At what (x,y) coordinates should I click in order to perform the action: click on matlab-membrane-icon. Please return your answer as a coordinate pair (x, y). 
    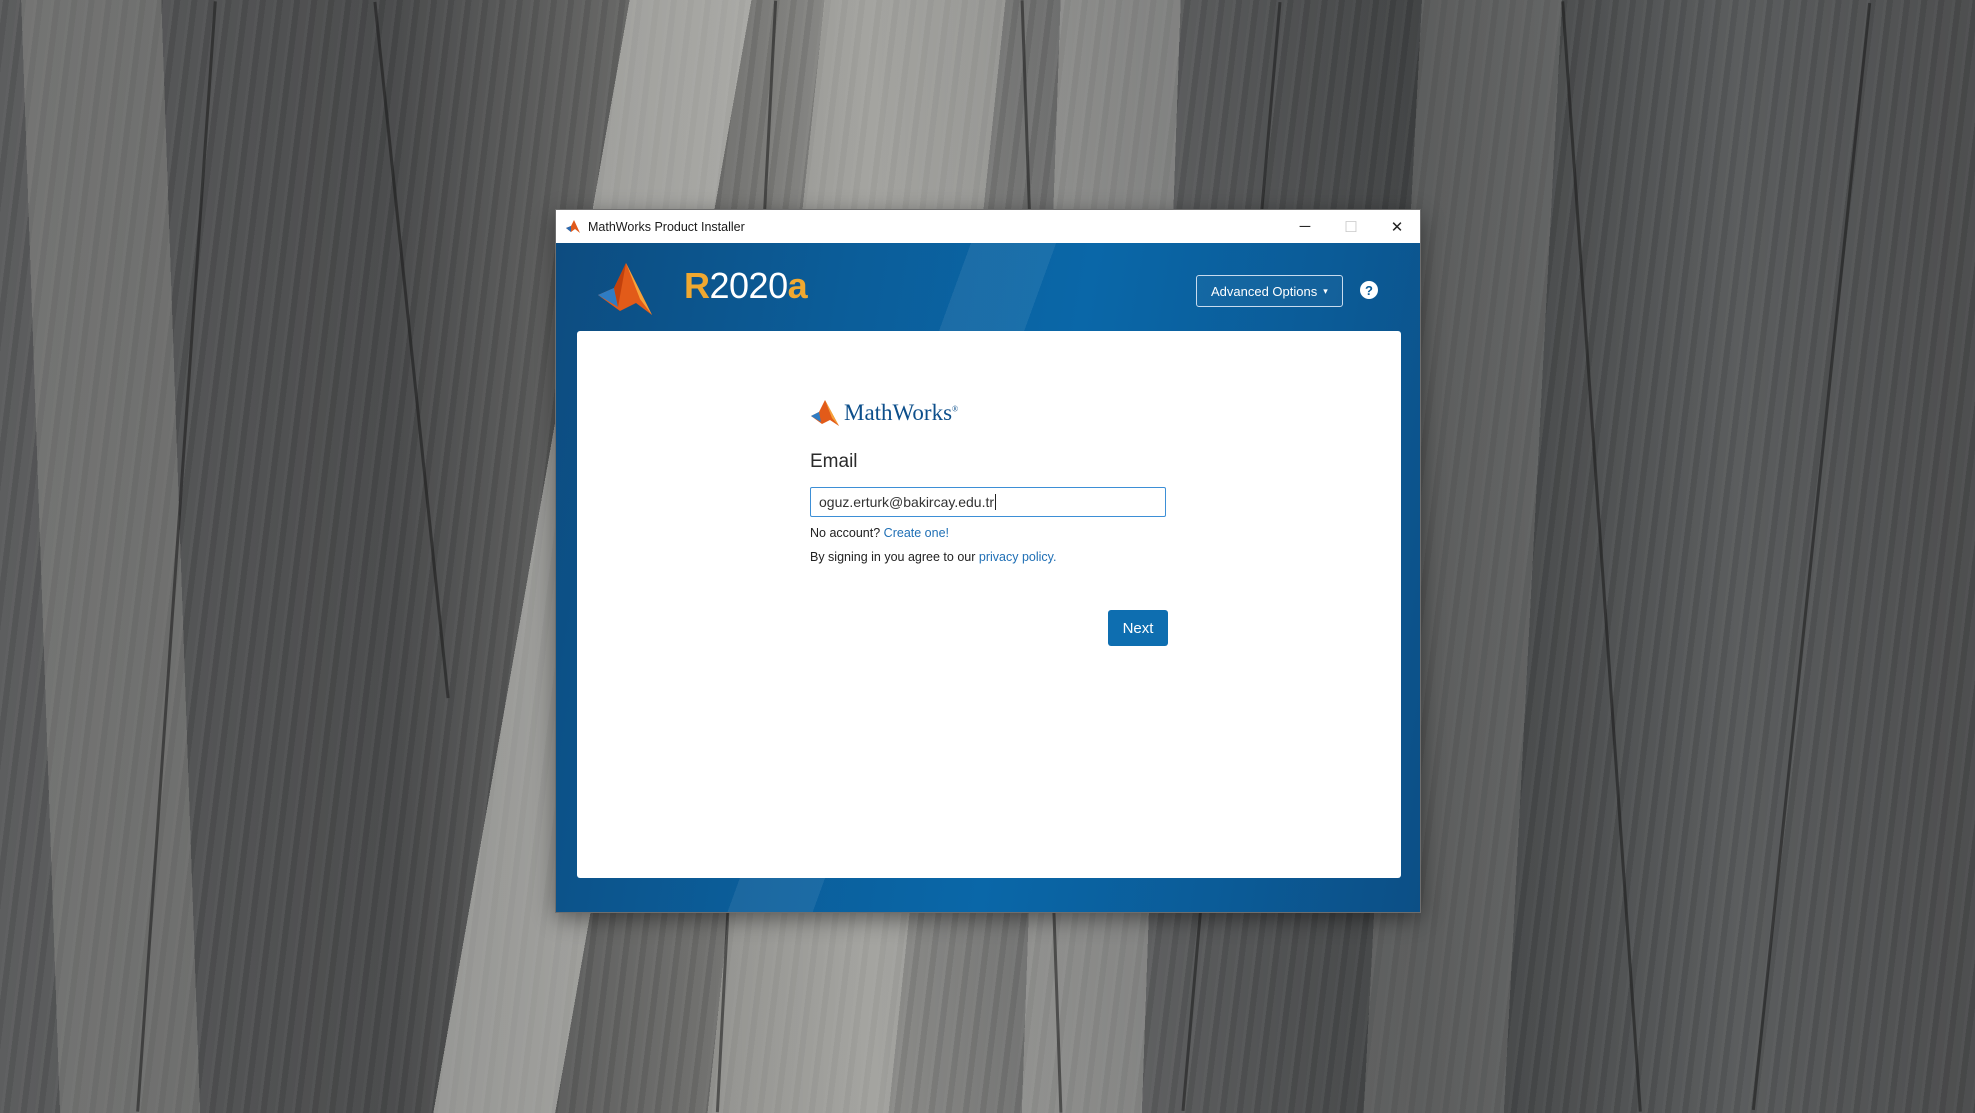
    Looking at the image, I should click on (574, 227).